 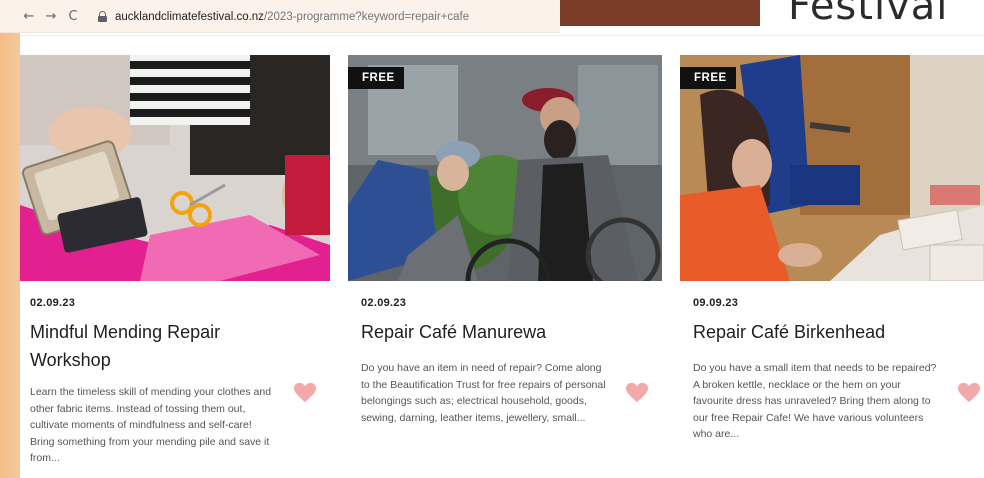 I want to click on header-divider, so click(x=502, y=35).